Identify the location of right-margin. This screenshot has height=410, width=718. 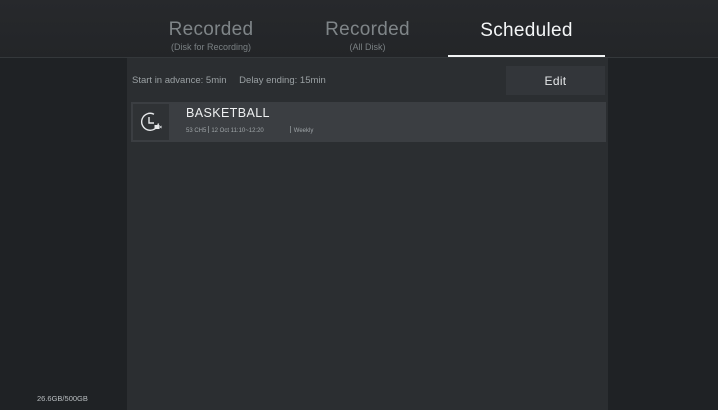
(663, 234).